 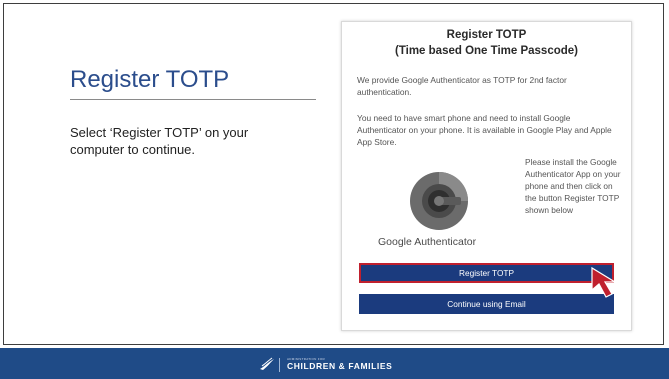 I want to click on panel-heading: Register TOTP, so click(x=486, y=35).